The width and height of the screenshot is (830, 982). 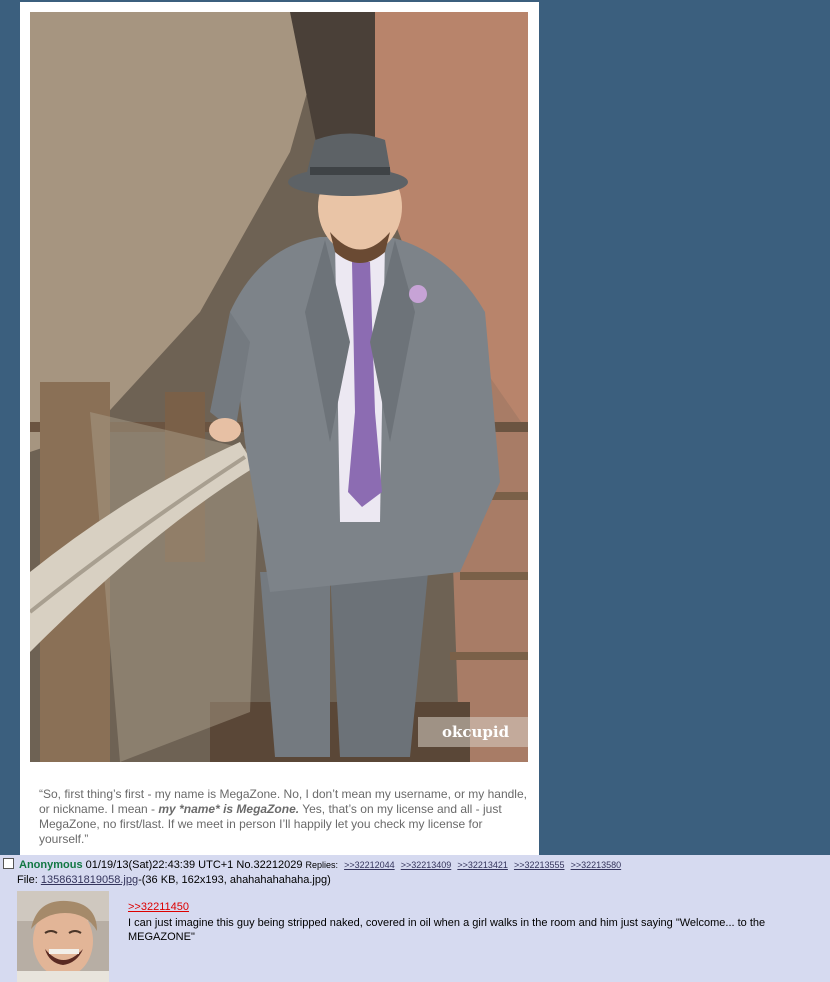 I want to click on quote-link: >>32211450, so click(x=158, y=907).